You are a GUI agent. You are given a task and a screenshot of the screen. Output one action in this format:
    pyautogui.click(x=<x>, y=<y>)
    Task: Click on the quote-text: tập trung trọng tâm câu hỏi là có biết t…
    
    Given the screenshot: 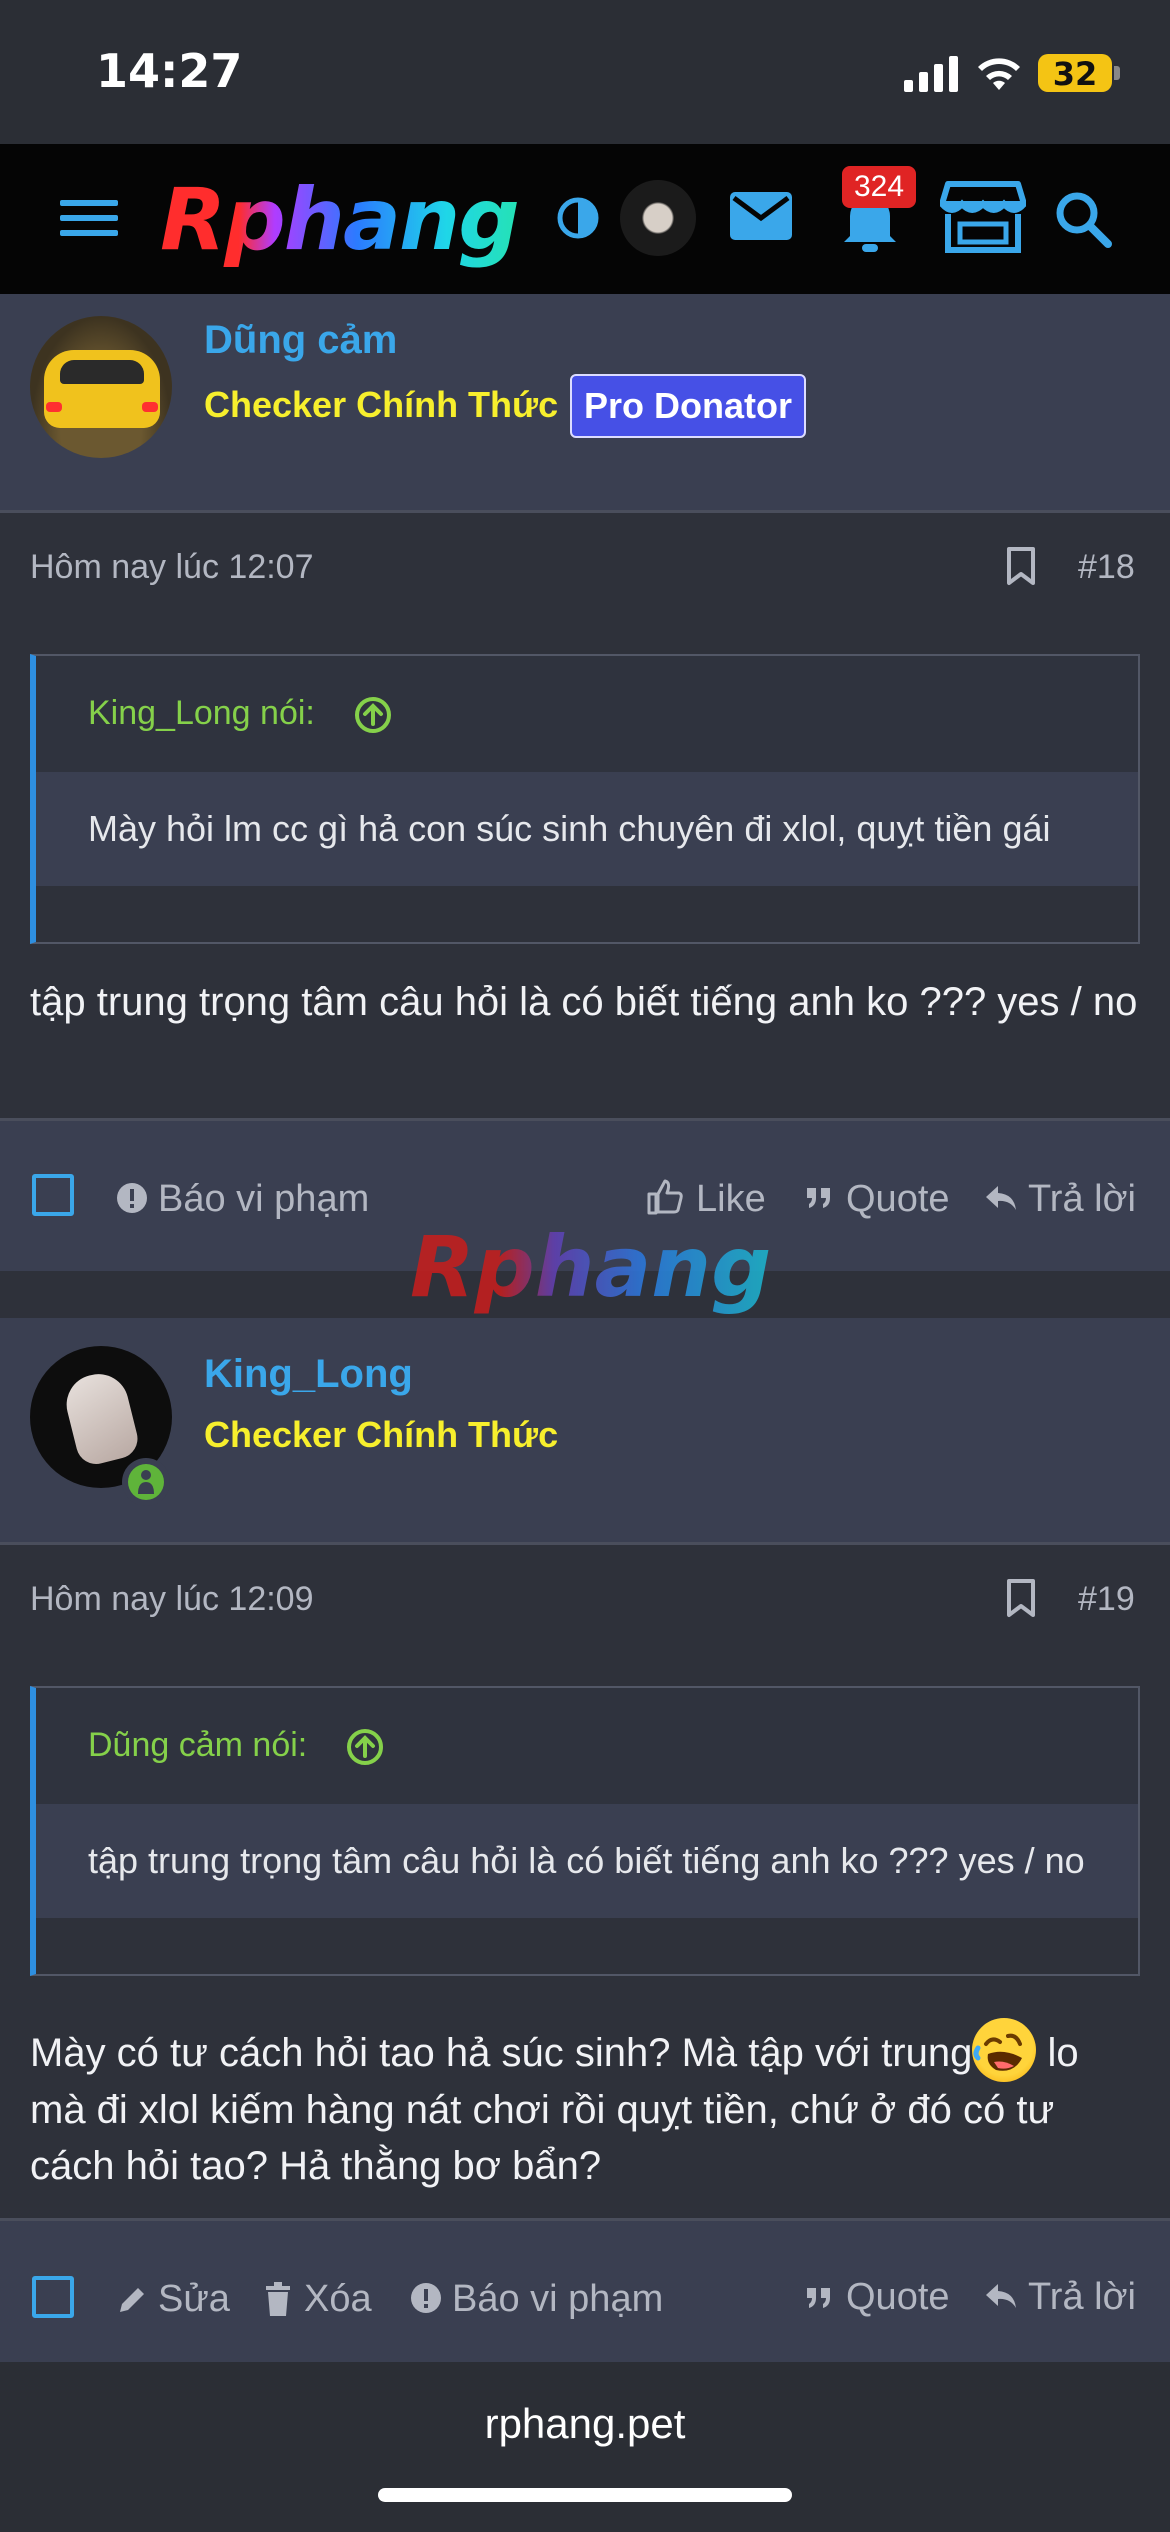 What is the action you would take?
    pyautogui.click(x=587, y=1861)
    